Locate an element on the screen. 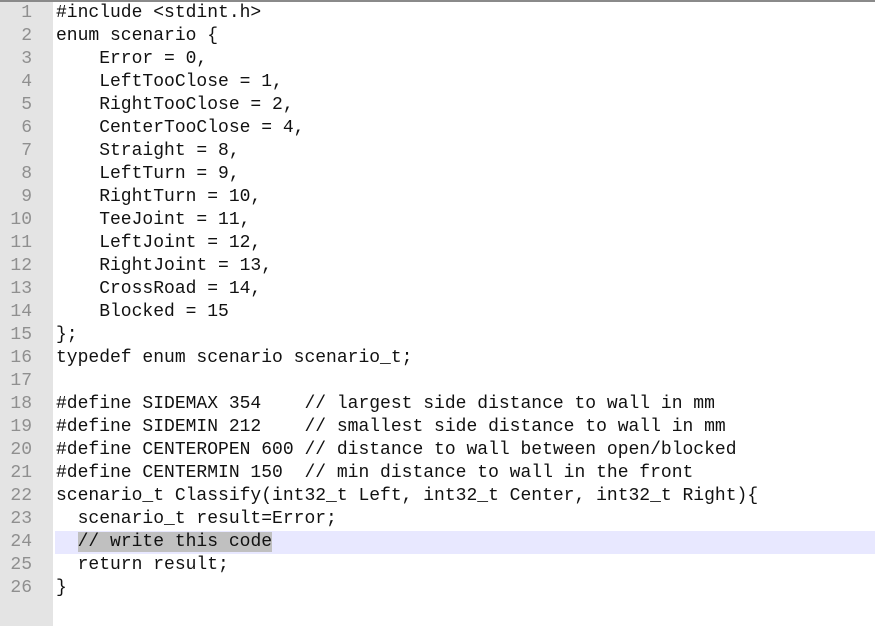 The width and height of the screenshot is (875, 626). code-text: #include <stdint.h> is located at coordinates (158, 13).